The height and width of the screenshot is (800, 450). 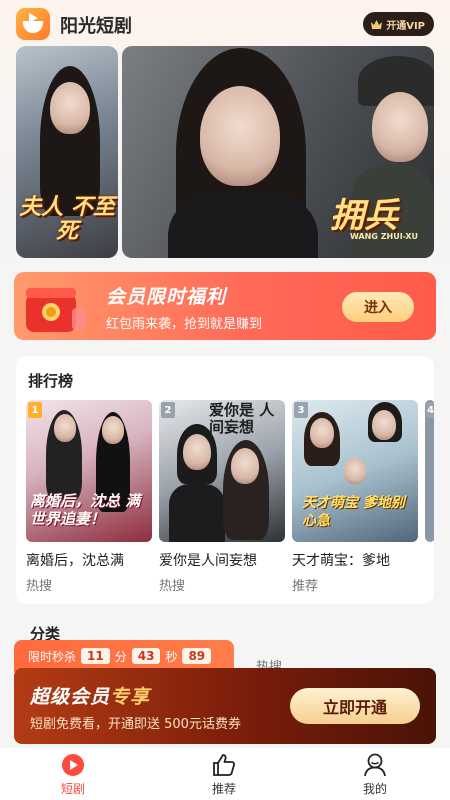 What do you see at coordinates (223, 789) in the screenshot?
I see `tab-label: 推荐` at bounding box center [223, 789].